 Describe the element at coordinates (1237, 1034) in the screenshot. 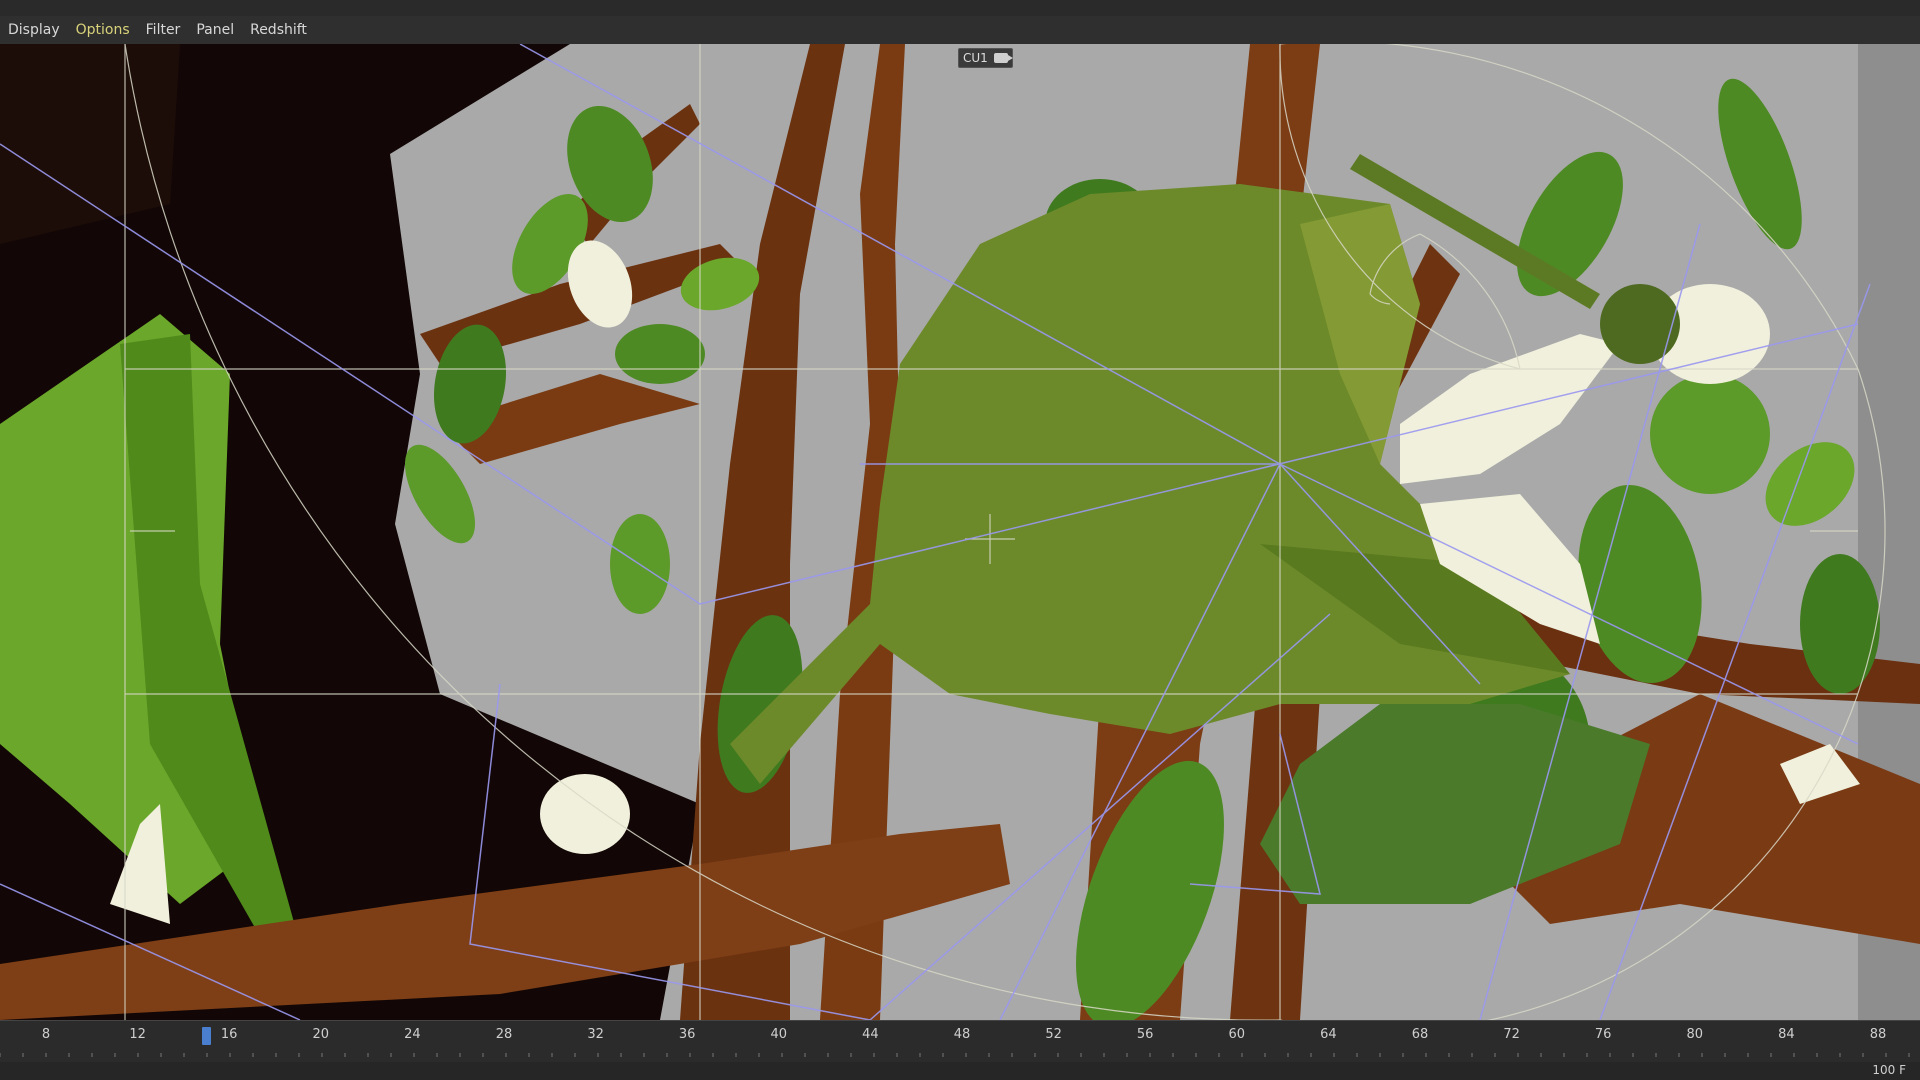

I see `timeline-tick-label: 60` at that location.